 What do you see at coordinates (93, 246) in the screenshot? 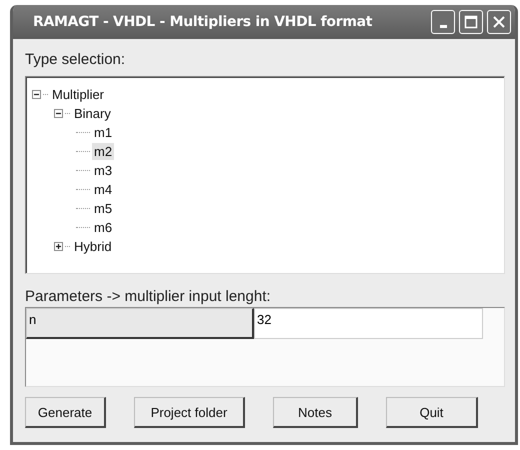
I see `tree-item: Hybrid` at bounding box center [93, 246].